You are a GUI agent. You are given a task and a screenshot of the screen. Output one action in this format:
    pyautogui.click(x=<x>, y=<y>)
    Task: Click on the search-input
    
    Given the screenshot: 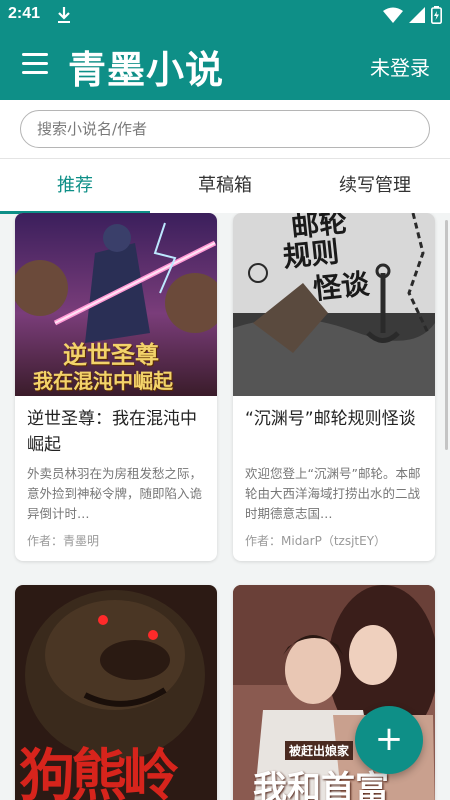 What is the action you would take?
    pyautogui.click(x=225, y=129)
    